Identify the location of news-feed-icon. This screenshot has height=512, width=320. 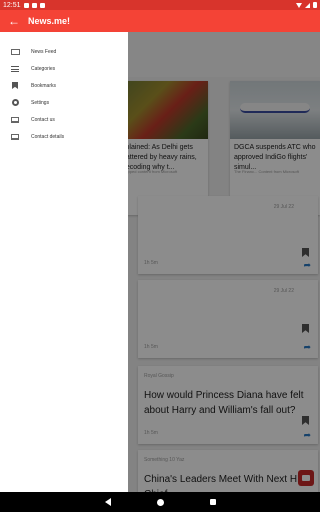
(15, 52).